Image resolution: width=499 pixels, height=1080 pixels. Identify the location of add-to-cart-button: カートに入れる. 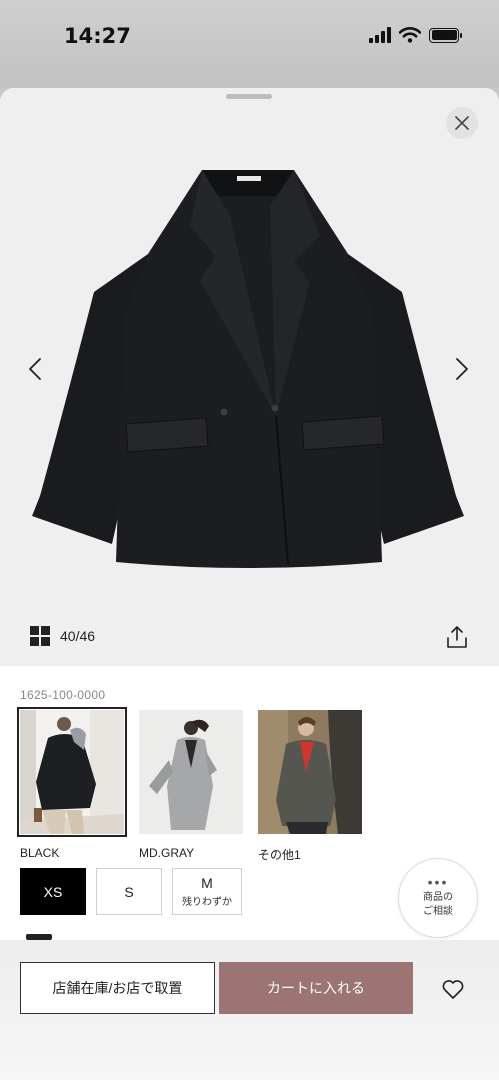
(316, 988).